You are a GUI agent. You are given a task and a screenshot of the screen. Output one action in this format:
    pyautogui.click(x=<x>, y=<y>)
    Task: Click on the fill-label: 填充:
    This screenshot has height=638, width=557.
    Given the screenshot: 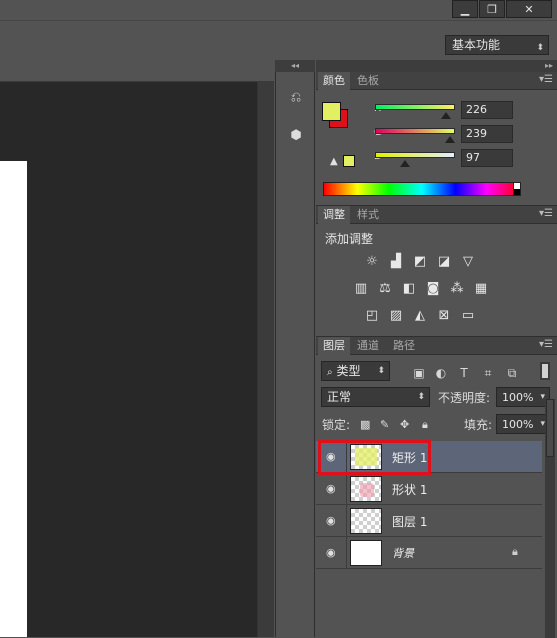 What is the action you would take?
    pyautogui.click(x=478, y=425)
    